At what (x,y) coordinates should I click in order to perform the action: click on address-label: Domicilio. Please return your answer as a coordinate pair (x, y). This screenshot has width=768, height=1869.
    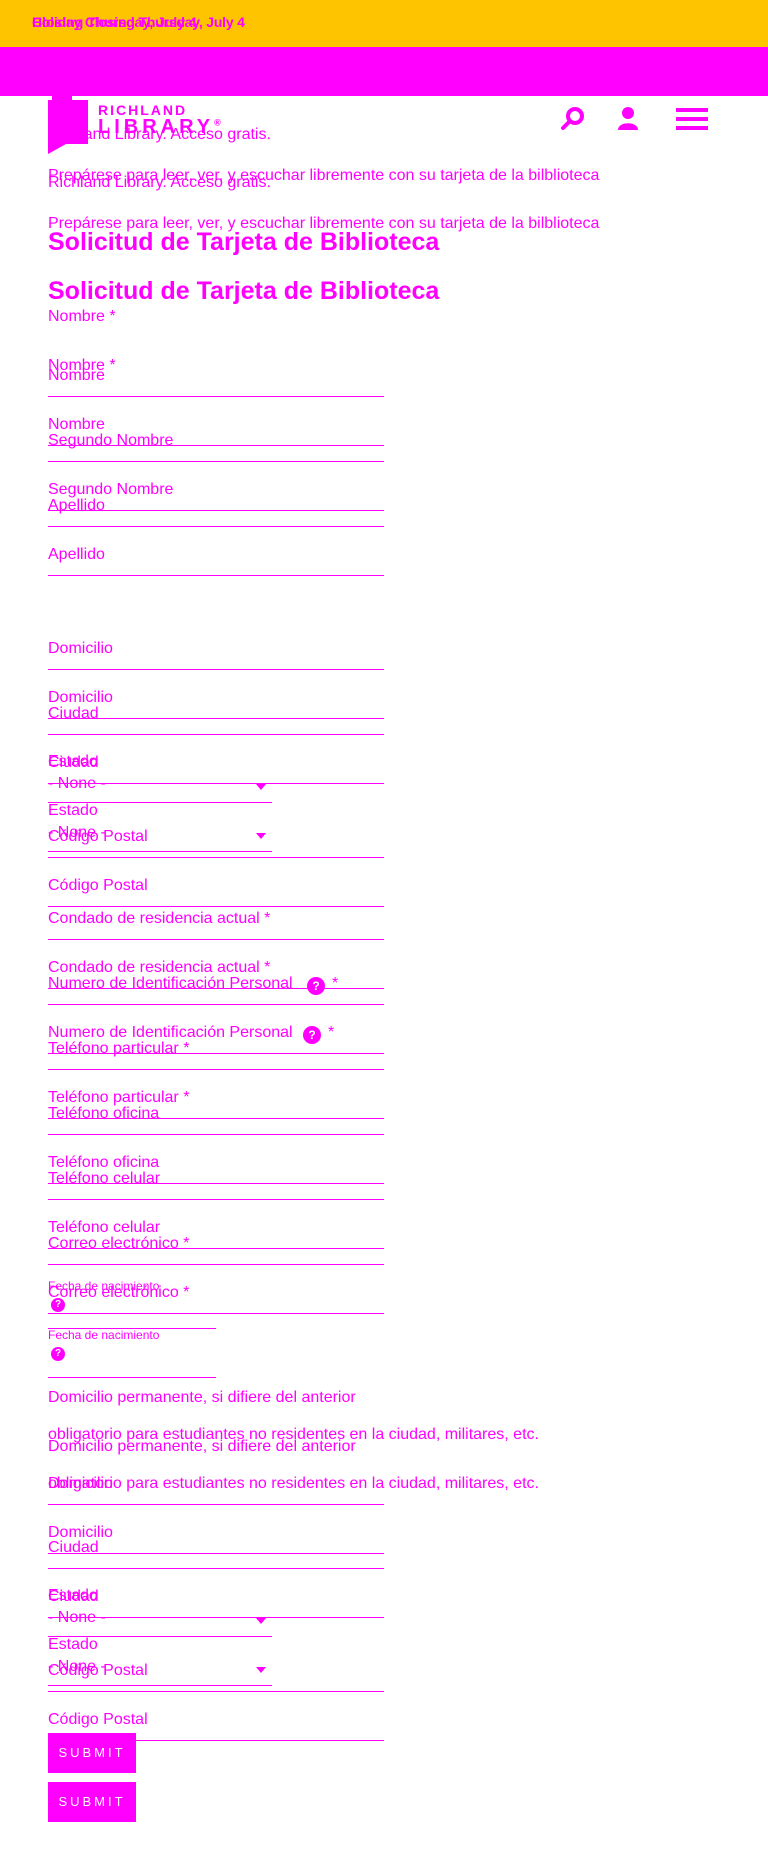
    Looking at the image, I should click on (80, 648).